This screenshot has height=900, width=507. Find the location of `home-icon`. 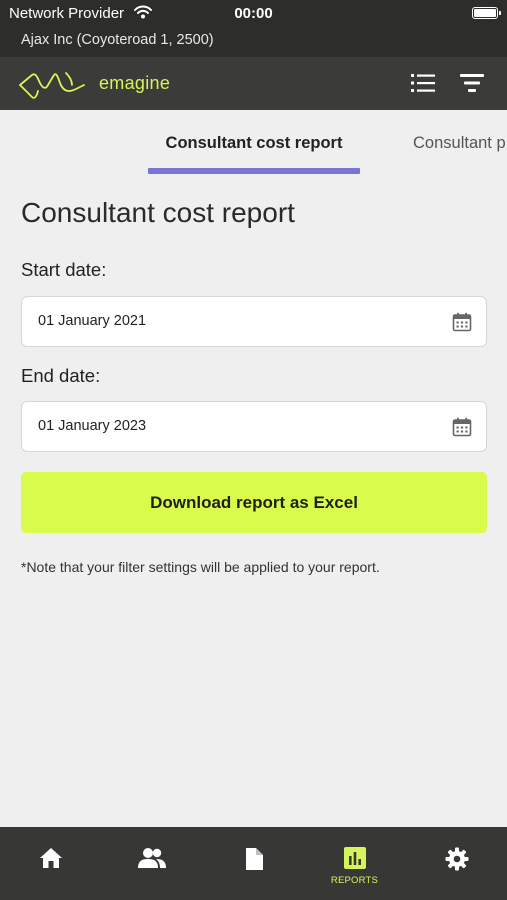

home-icon is located at coordinates (50, 858).